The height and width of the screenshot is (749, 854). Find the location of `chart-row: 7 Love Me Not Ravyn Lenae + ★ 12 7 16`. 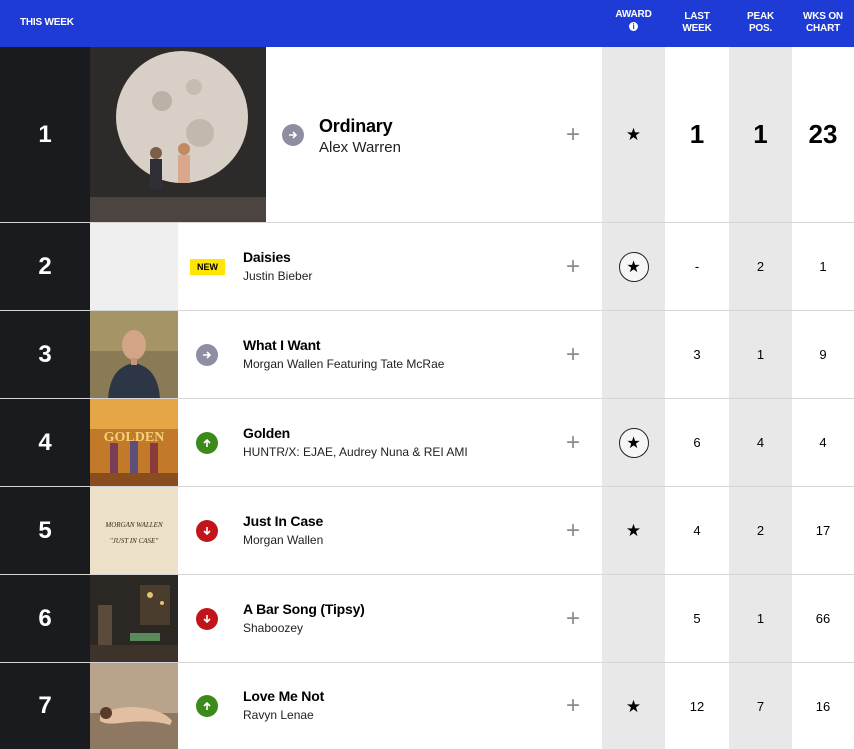

chart-row: 7 Love Me Not Ravyn Lenae + ★ 12 7 16 is located at coordinates (427, 706).